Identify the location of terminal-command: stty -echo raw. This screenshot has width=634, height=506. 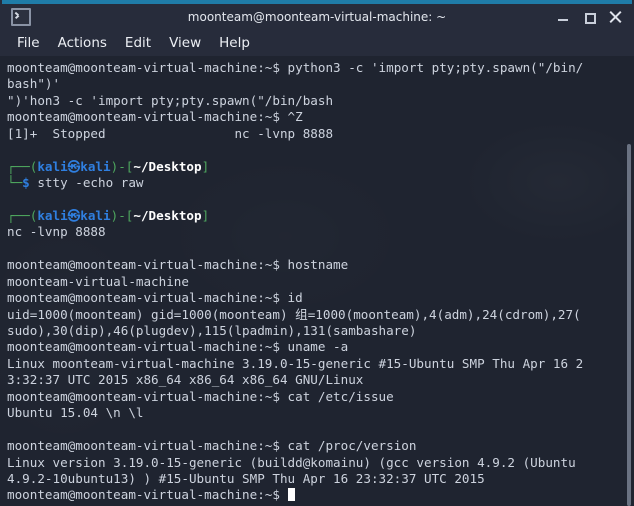
(86, 183).